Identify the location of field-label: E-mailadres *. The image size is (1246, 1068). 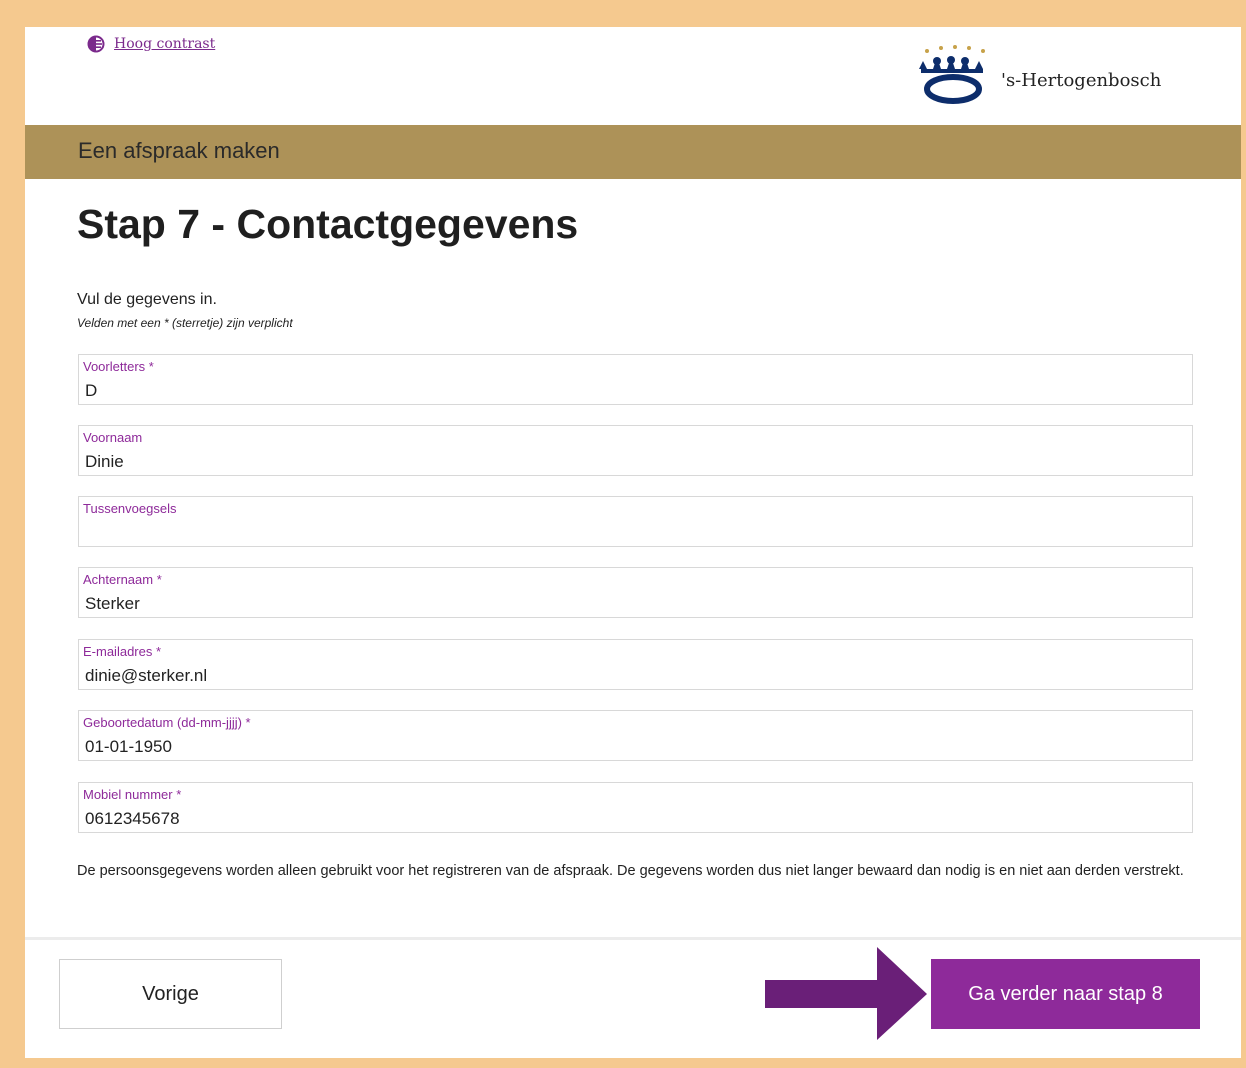
(122, 651).